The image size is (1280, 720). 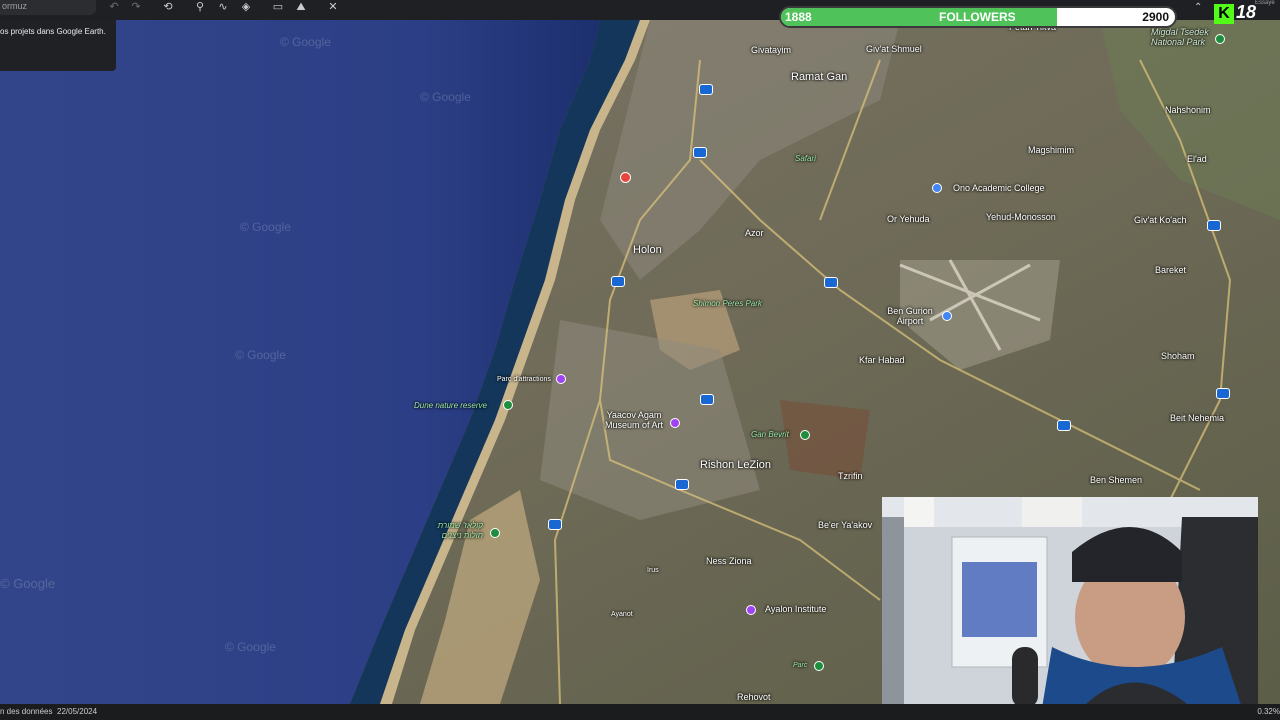 I want to click on placemark-icon: ⚲, so click(x=200, y=7).